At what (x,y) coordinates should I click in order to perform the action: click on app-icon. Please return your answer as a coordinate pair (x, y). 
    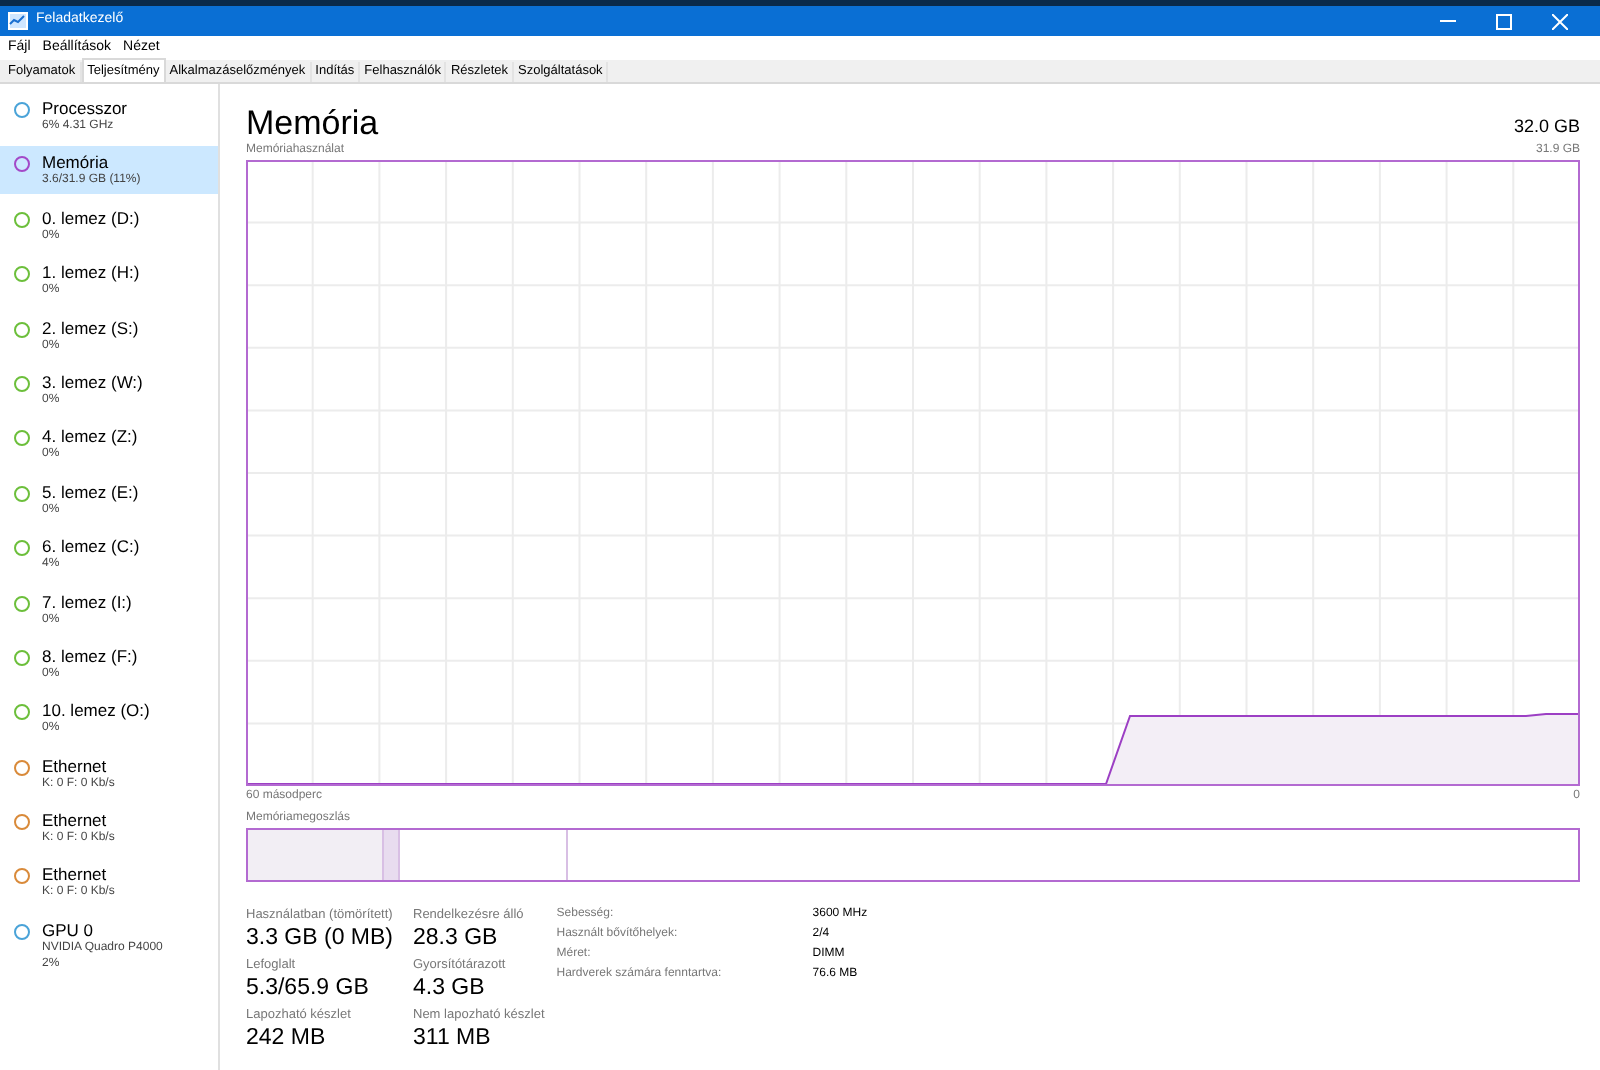
    Looking at the image, I should click on (18, 21).